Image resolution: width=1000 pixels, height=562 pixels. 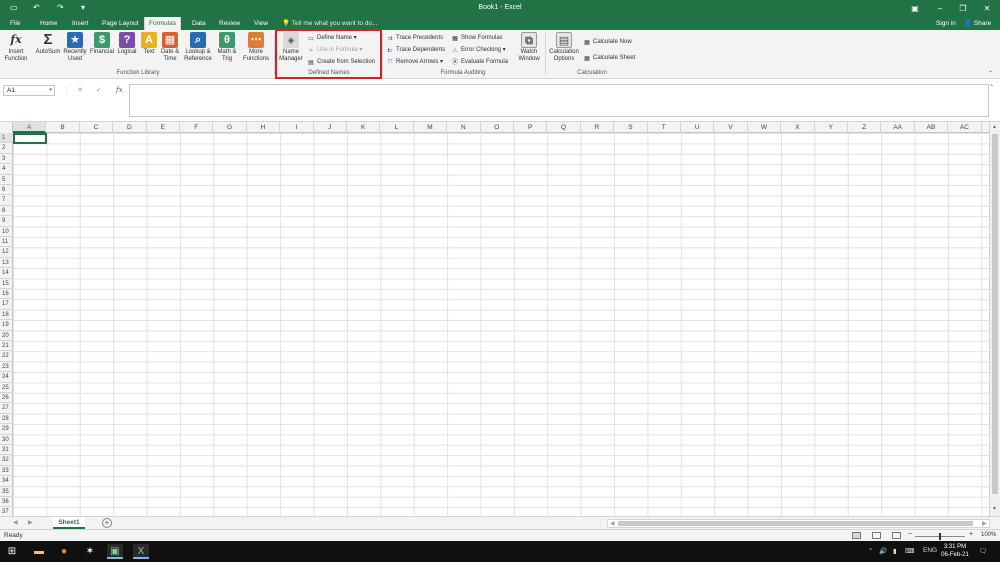 What do you see at coordinates (230, 127) in the screenshot?
I see `column-header-g: G` at bounding box center [230, 127].